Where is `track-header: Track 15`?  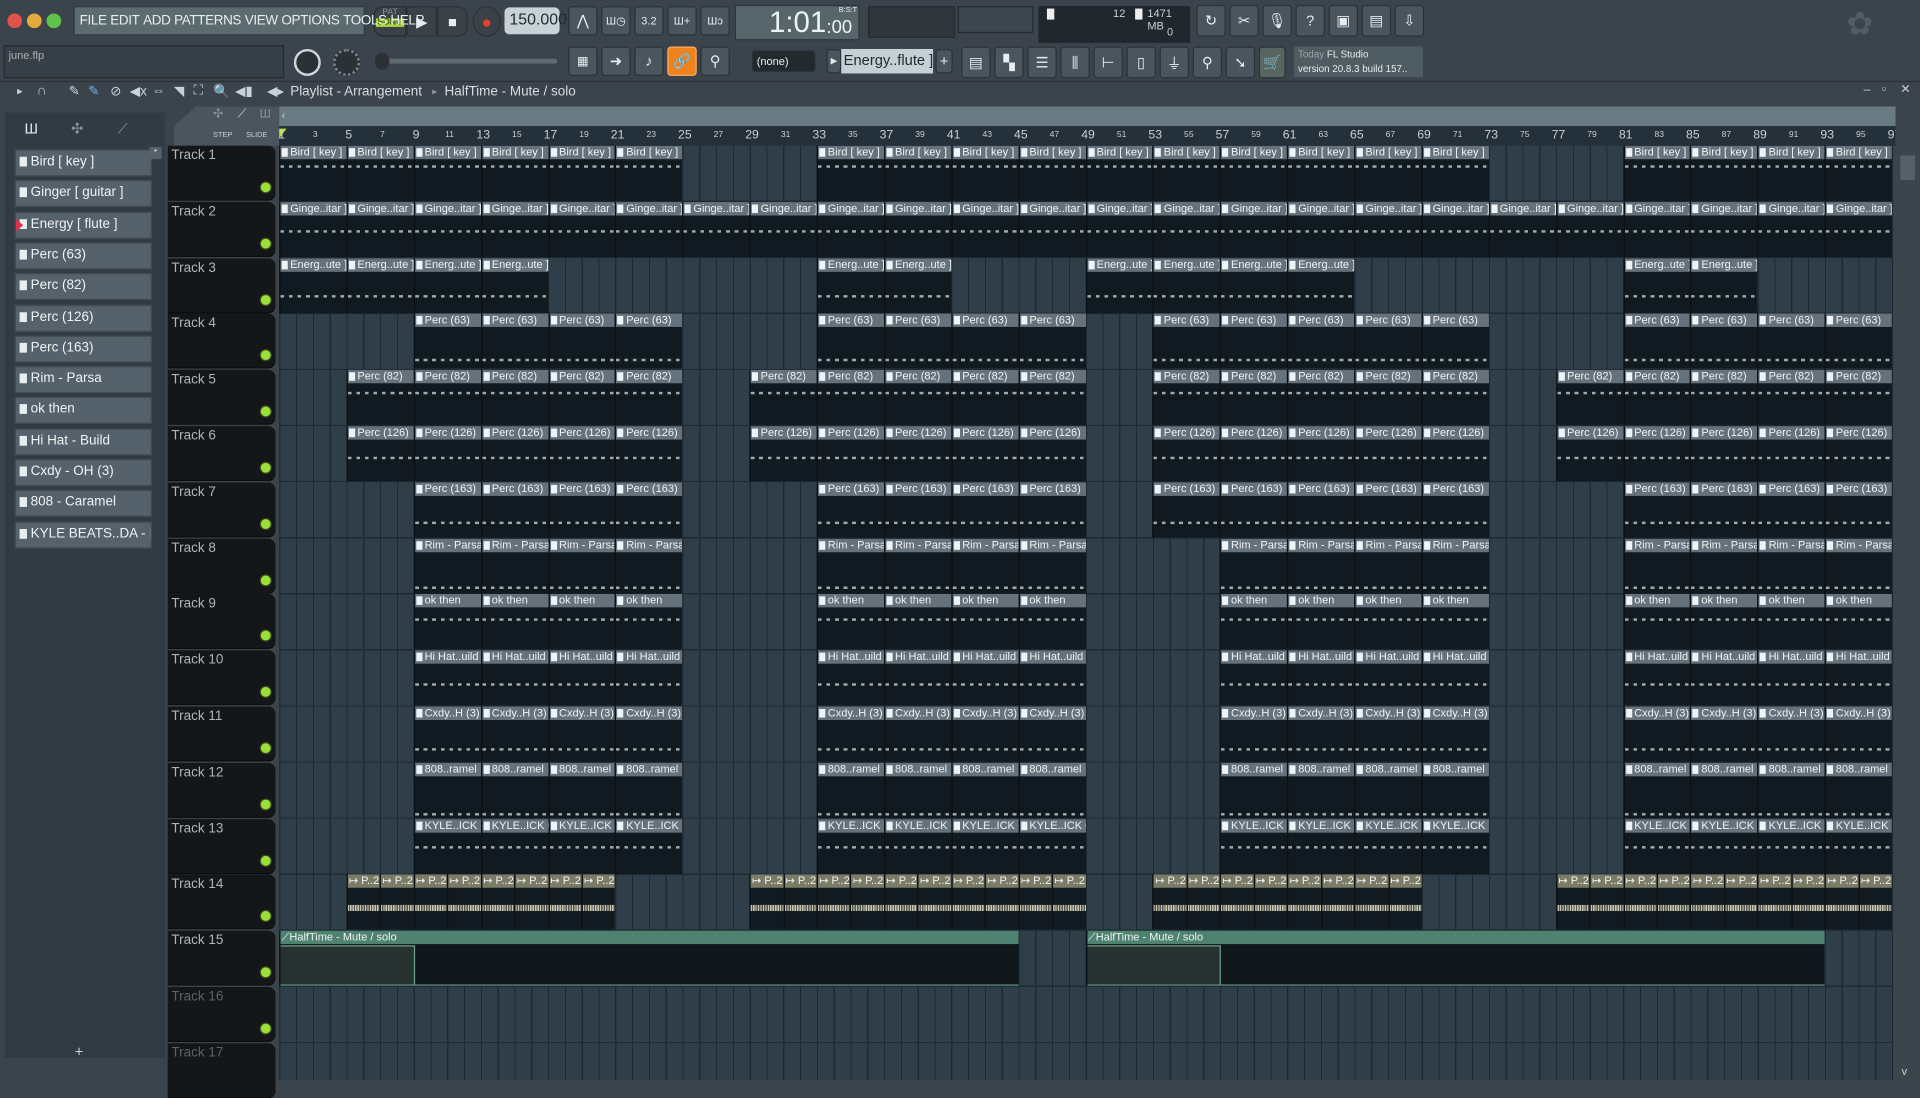
track-header: Track 15 is located at coordinates (221, 958).